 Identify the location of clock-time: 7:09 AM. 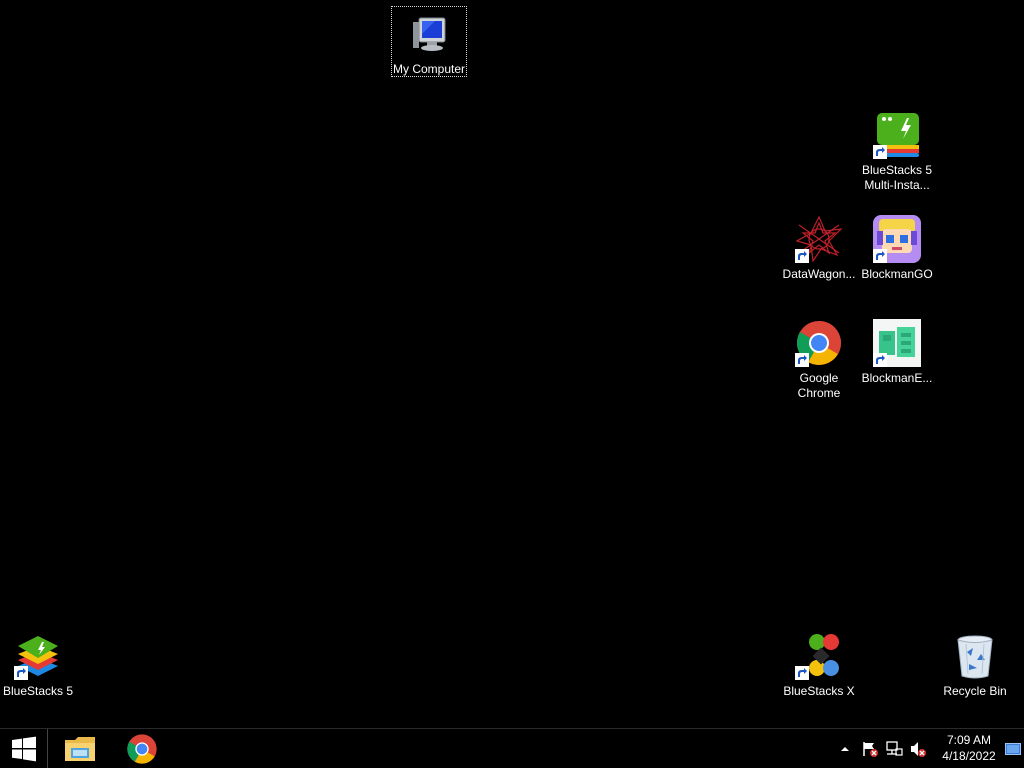
(969, 740).